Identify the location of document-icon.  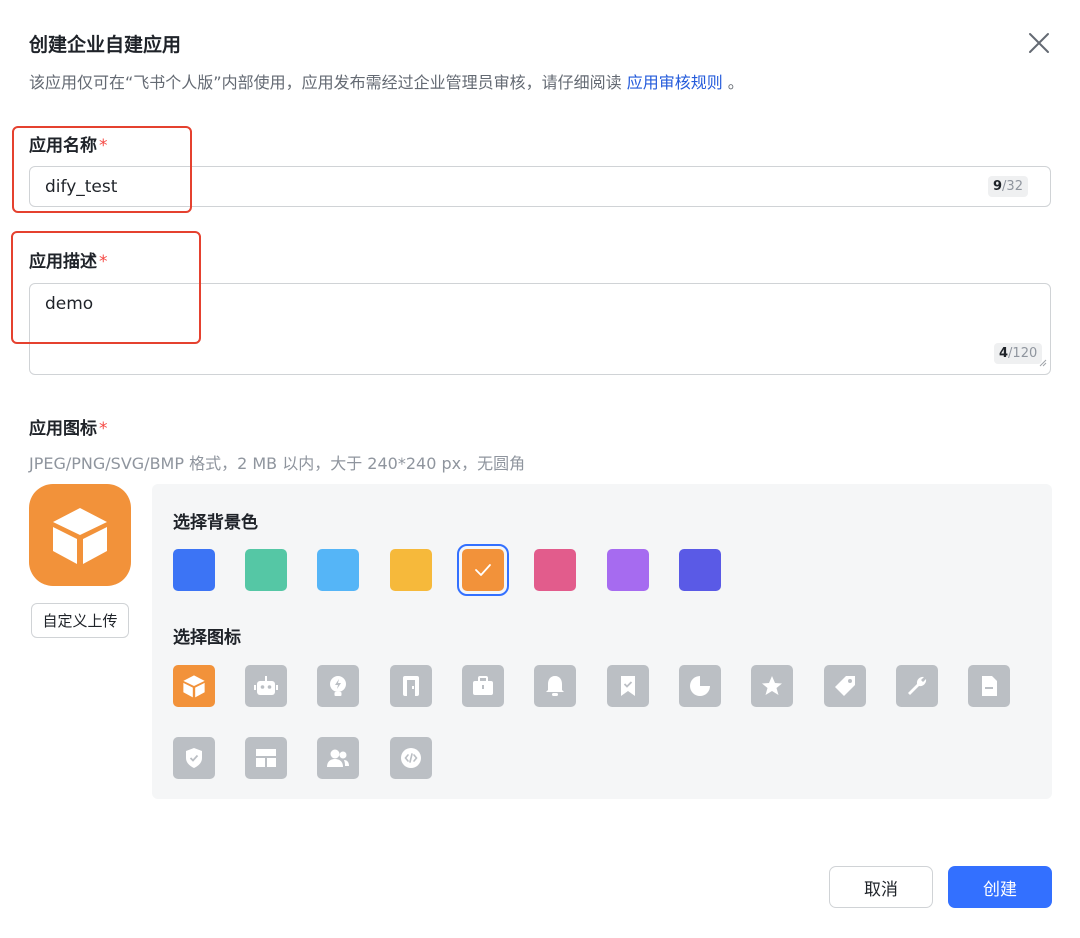
(989, 686).